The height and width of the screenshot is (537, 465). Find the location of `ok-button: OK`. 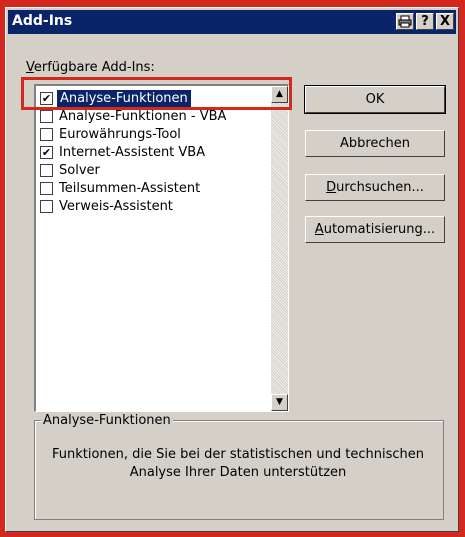

ok-button: OK is located at coordinates (375, 99).